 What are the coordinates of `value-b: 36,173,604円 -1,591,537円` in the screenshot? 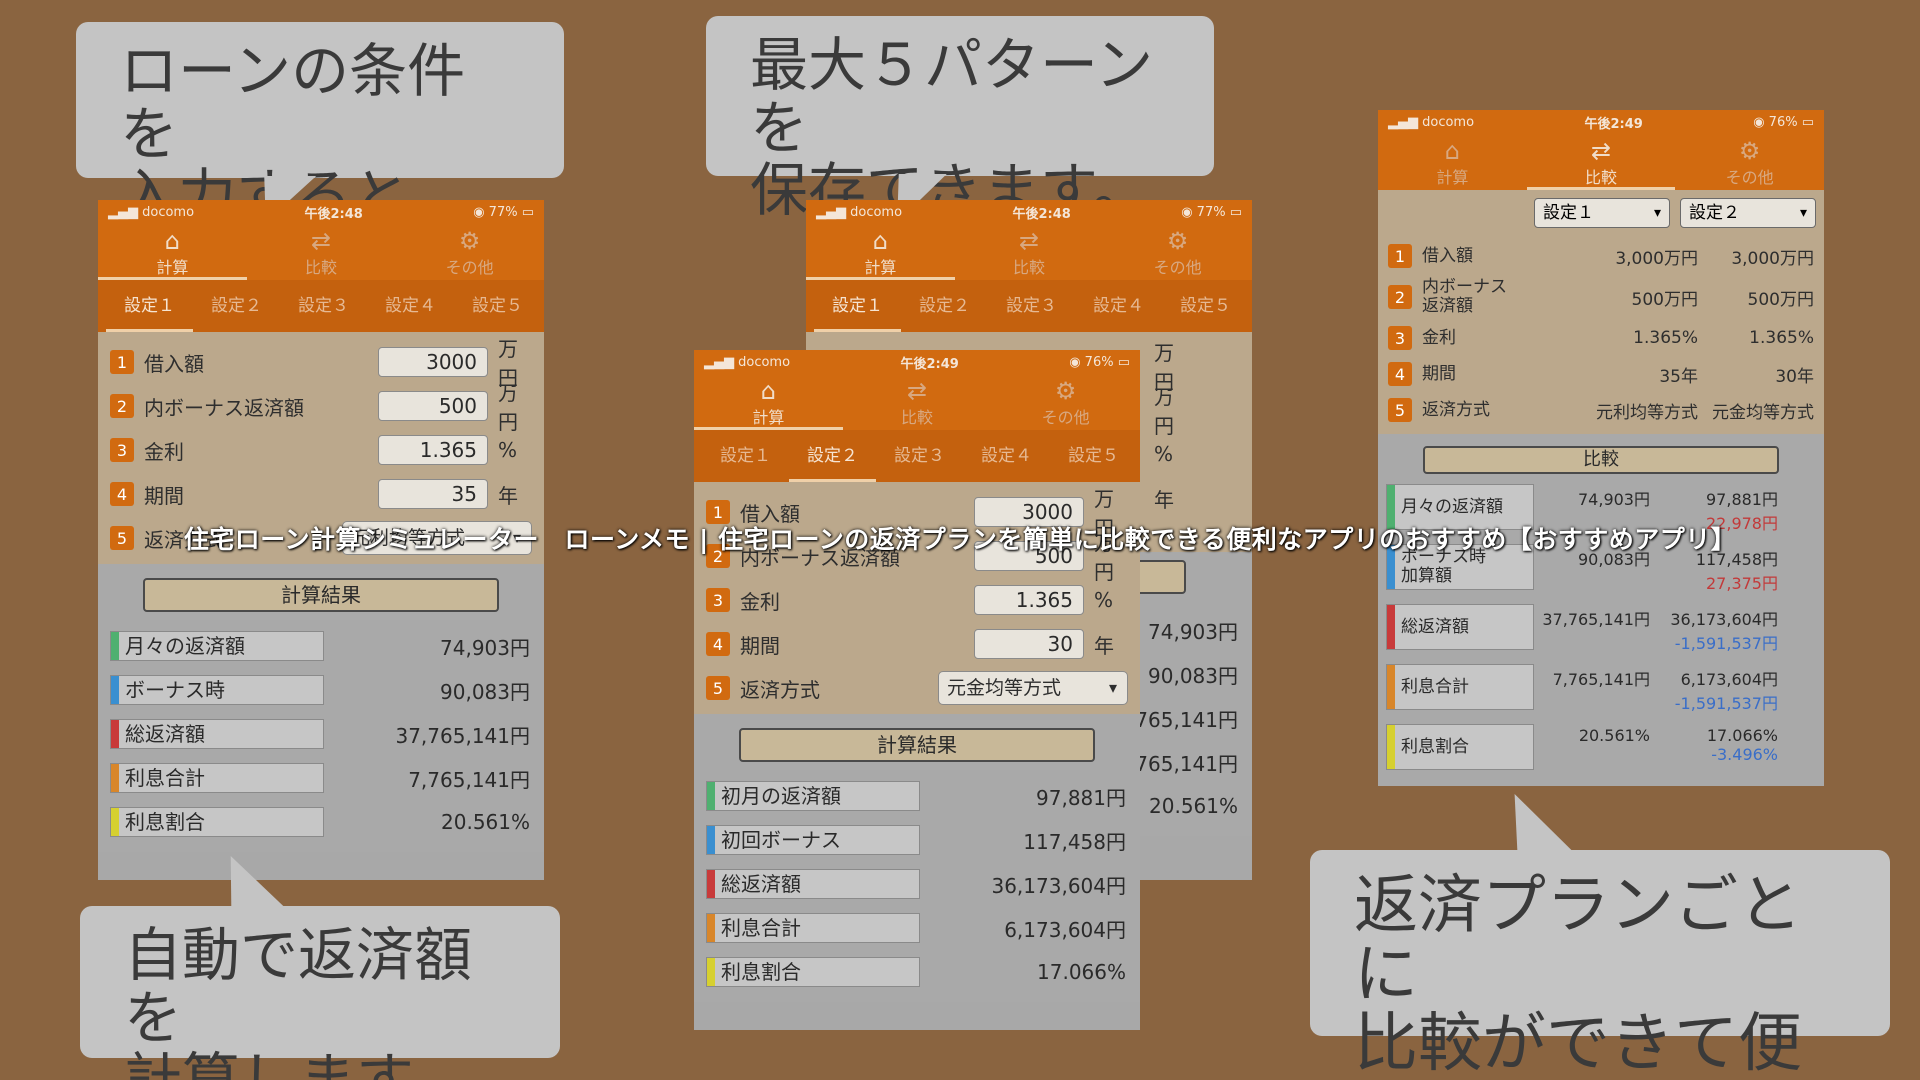 It's located at (1714, 634).